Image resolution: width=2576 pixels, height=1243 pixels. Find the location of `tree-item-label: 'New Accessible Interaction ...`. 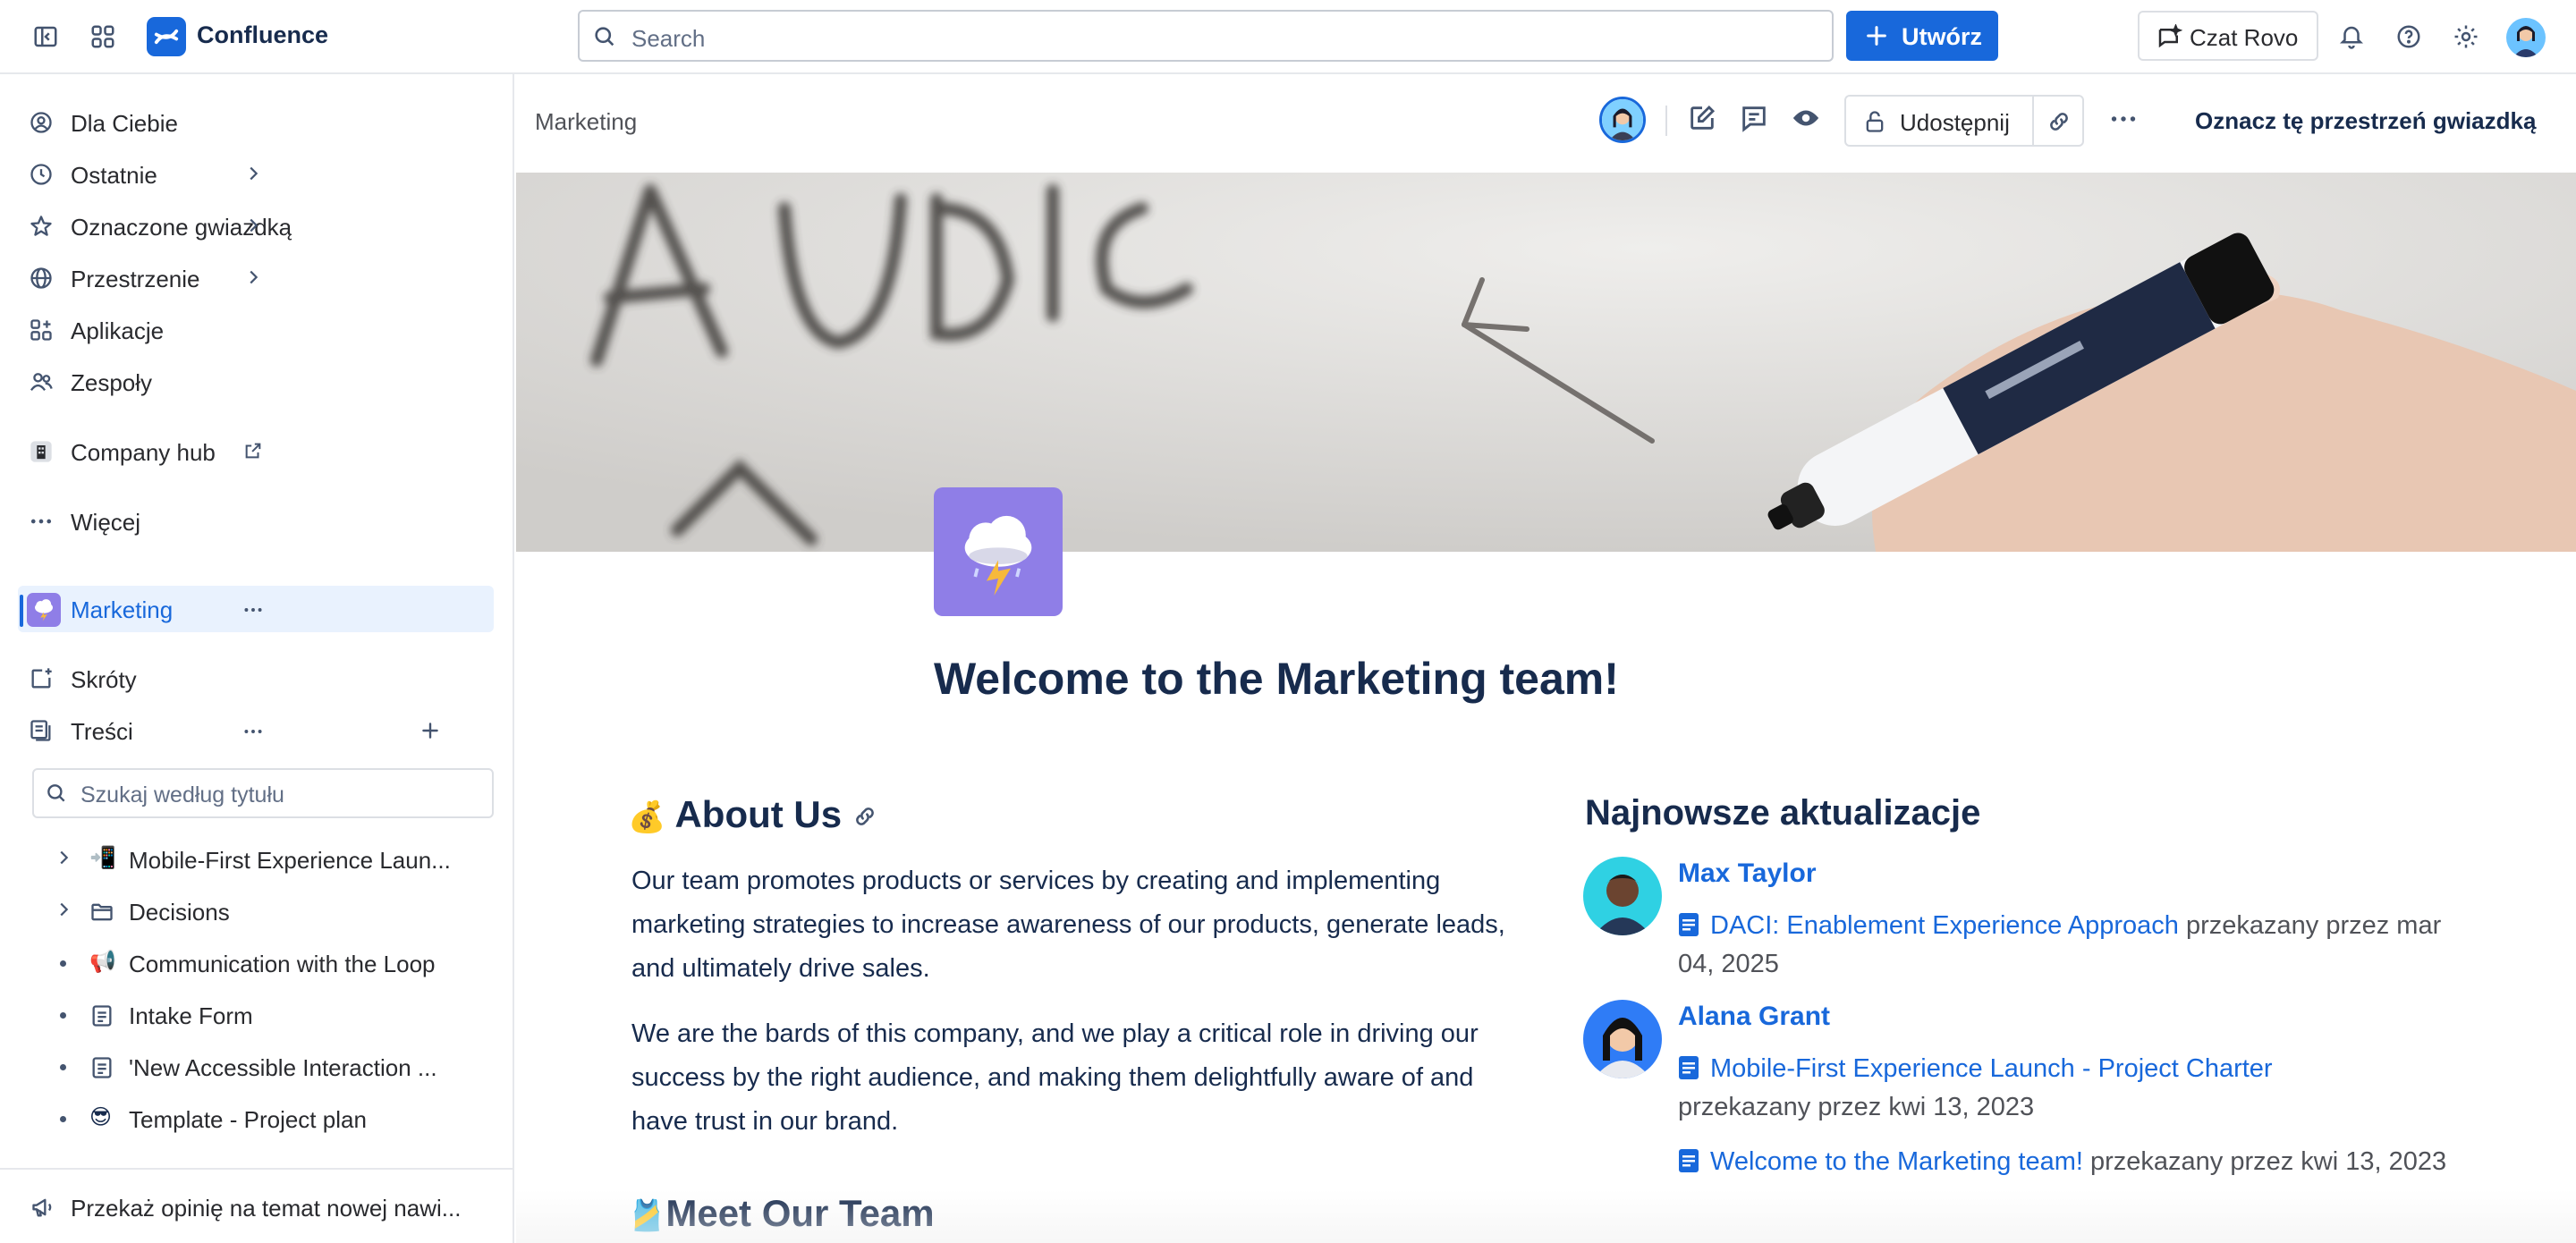

tree-item-label: 'New Accessible Interaction ... is located at coordinates (283, 1067).